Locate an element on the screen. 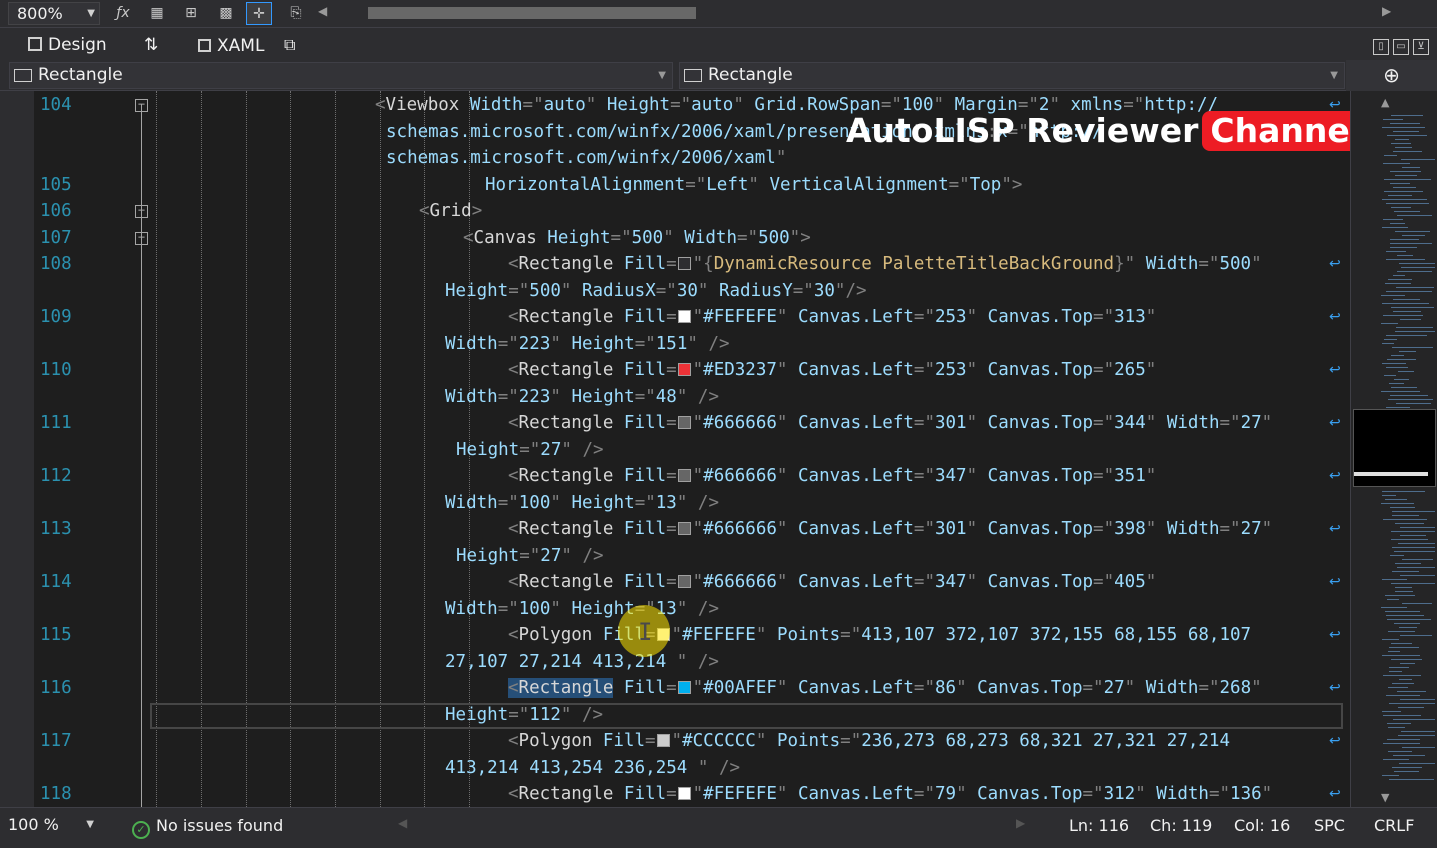 This screenshot has width=1437, height=848. document-icon: ⎘ is located at coordinates (296, 13).